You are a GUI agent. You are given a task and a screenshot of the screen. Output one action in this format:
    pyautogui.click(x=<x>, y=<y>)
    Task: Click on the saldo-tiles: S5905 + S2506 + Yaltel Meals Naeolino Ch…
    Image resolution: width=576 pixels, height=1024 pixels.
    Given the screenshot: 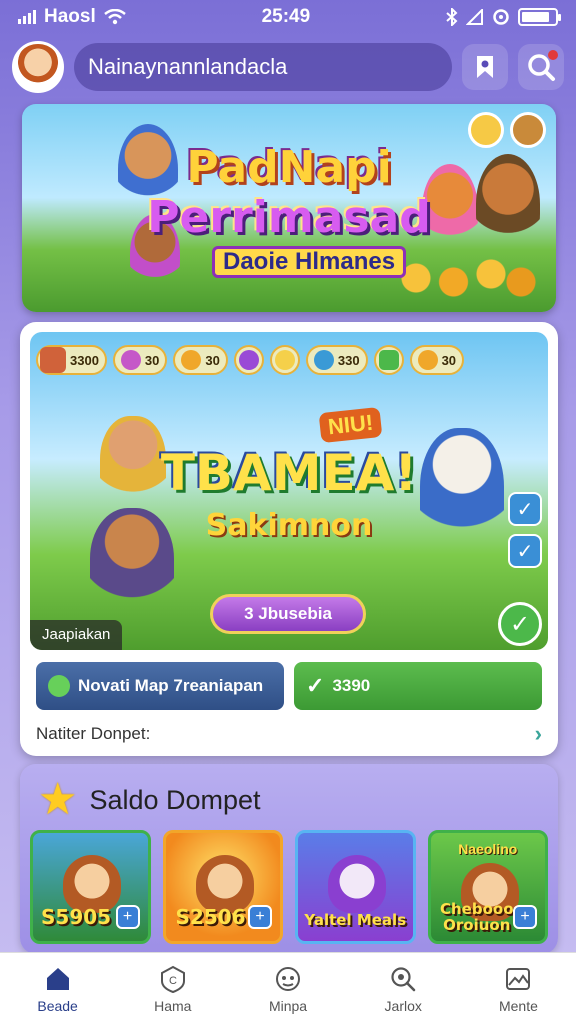 What is the action you would take?
    pyautogui.click(x=289, y=887)
    